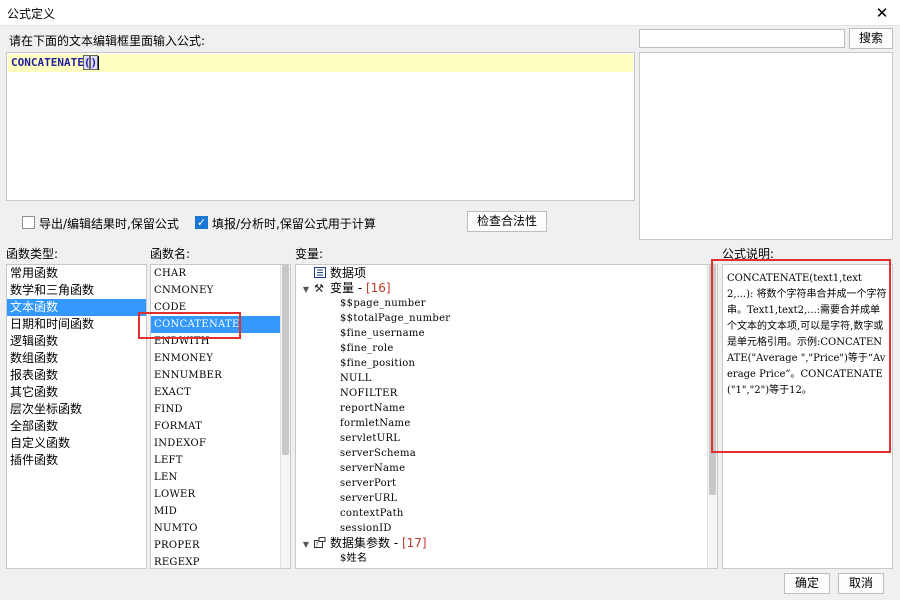  What do you see at coordinates (742, 38) in the screenshot?
I see `search-input` at bounding box center [742, 38].